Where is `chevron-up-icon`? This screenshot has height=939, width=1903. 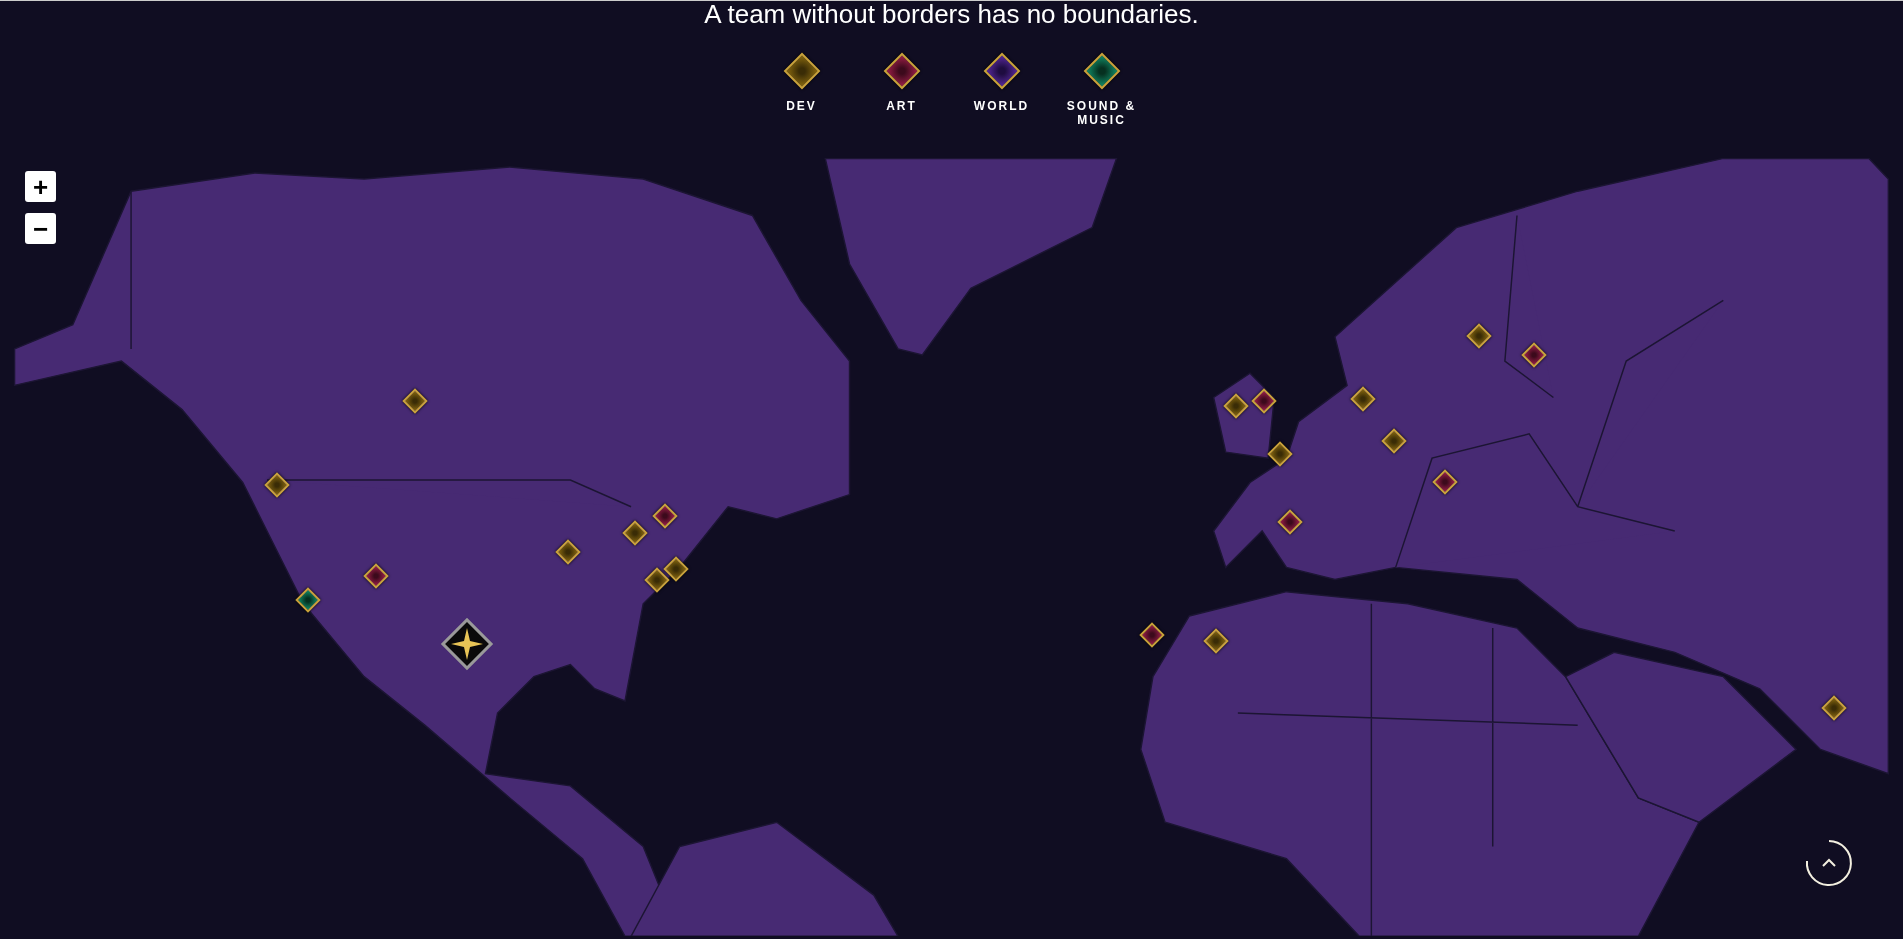
chevron-up-icon is located at coordinates (1829, 863).